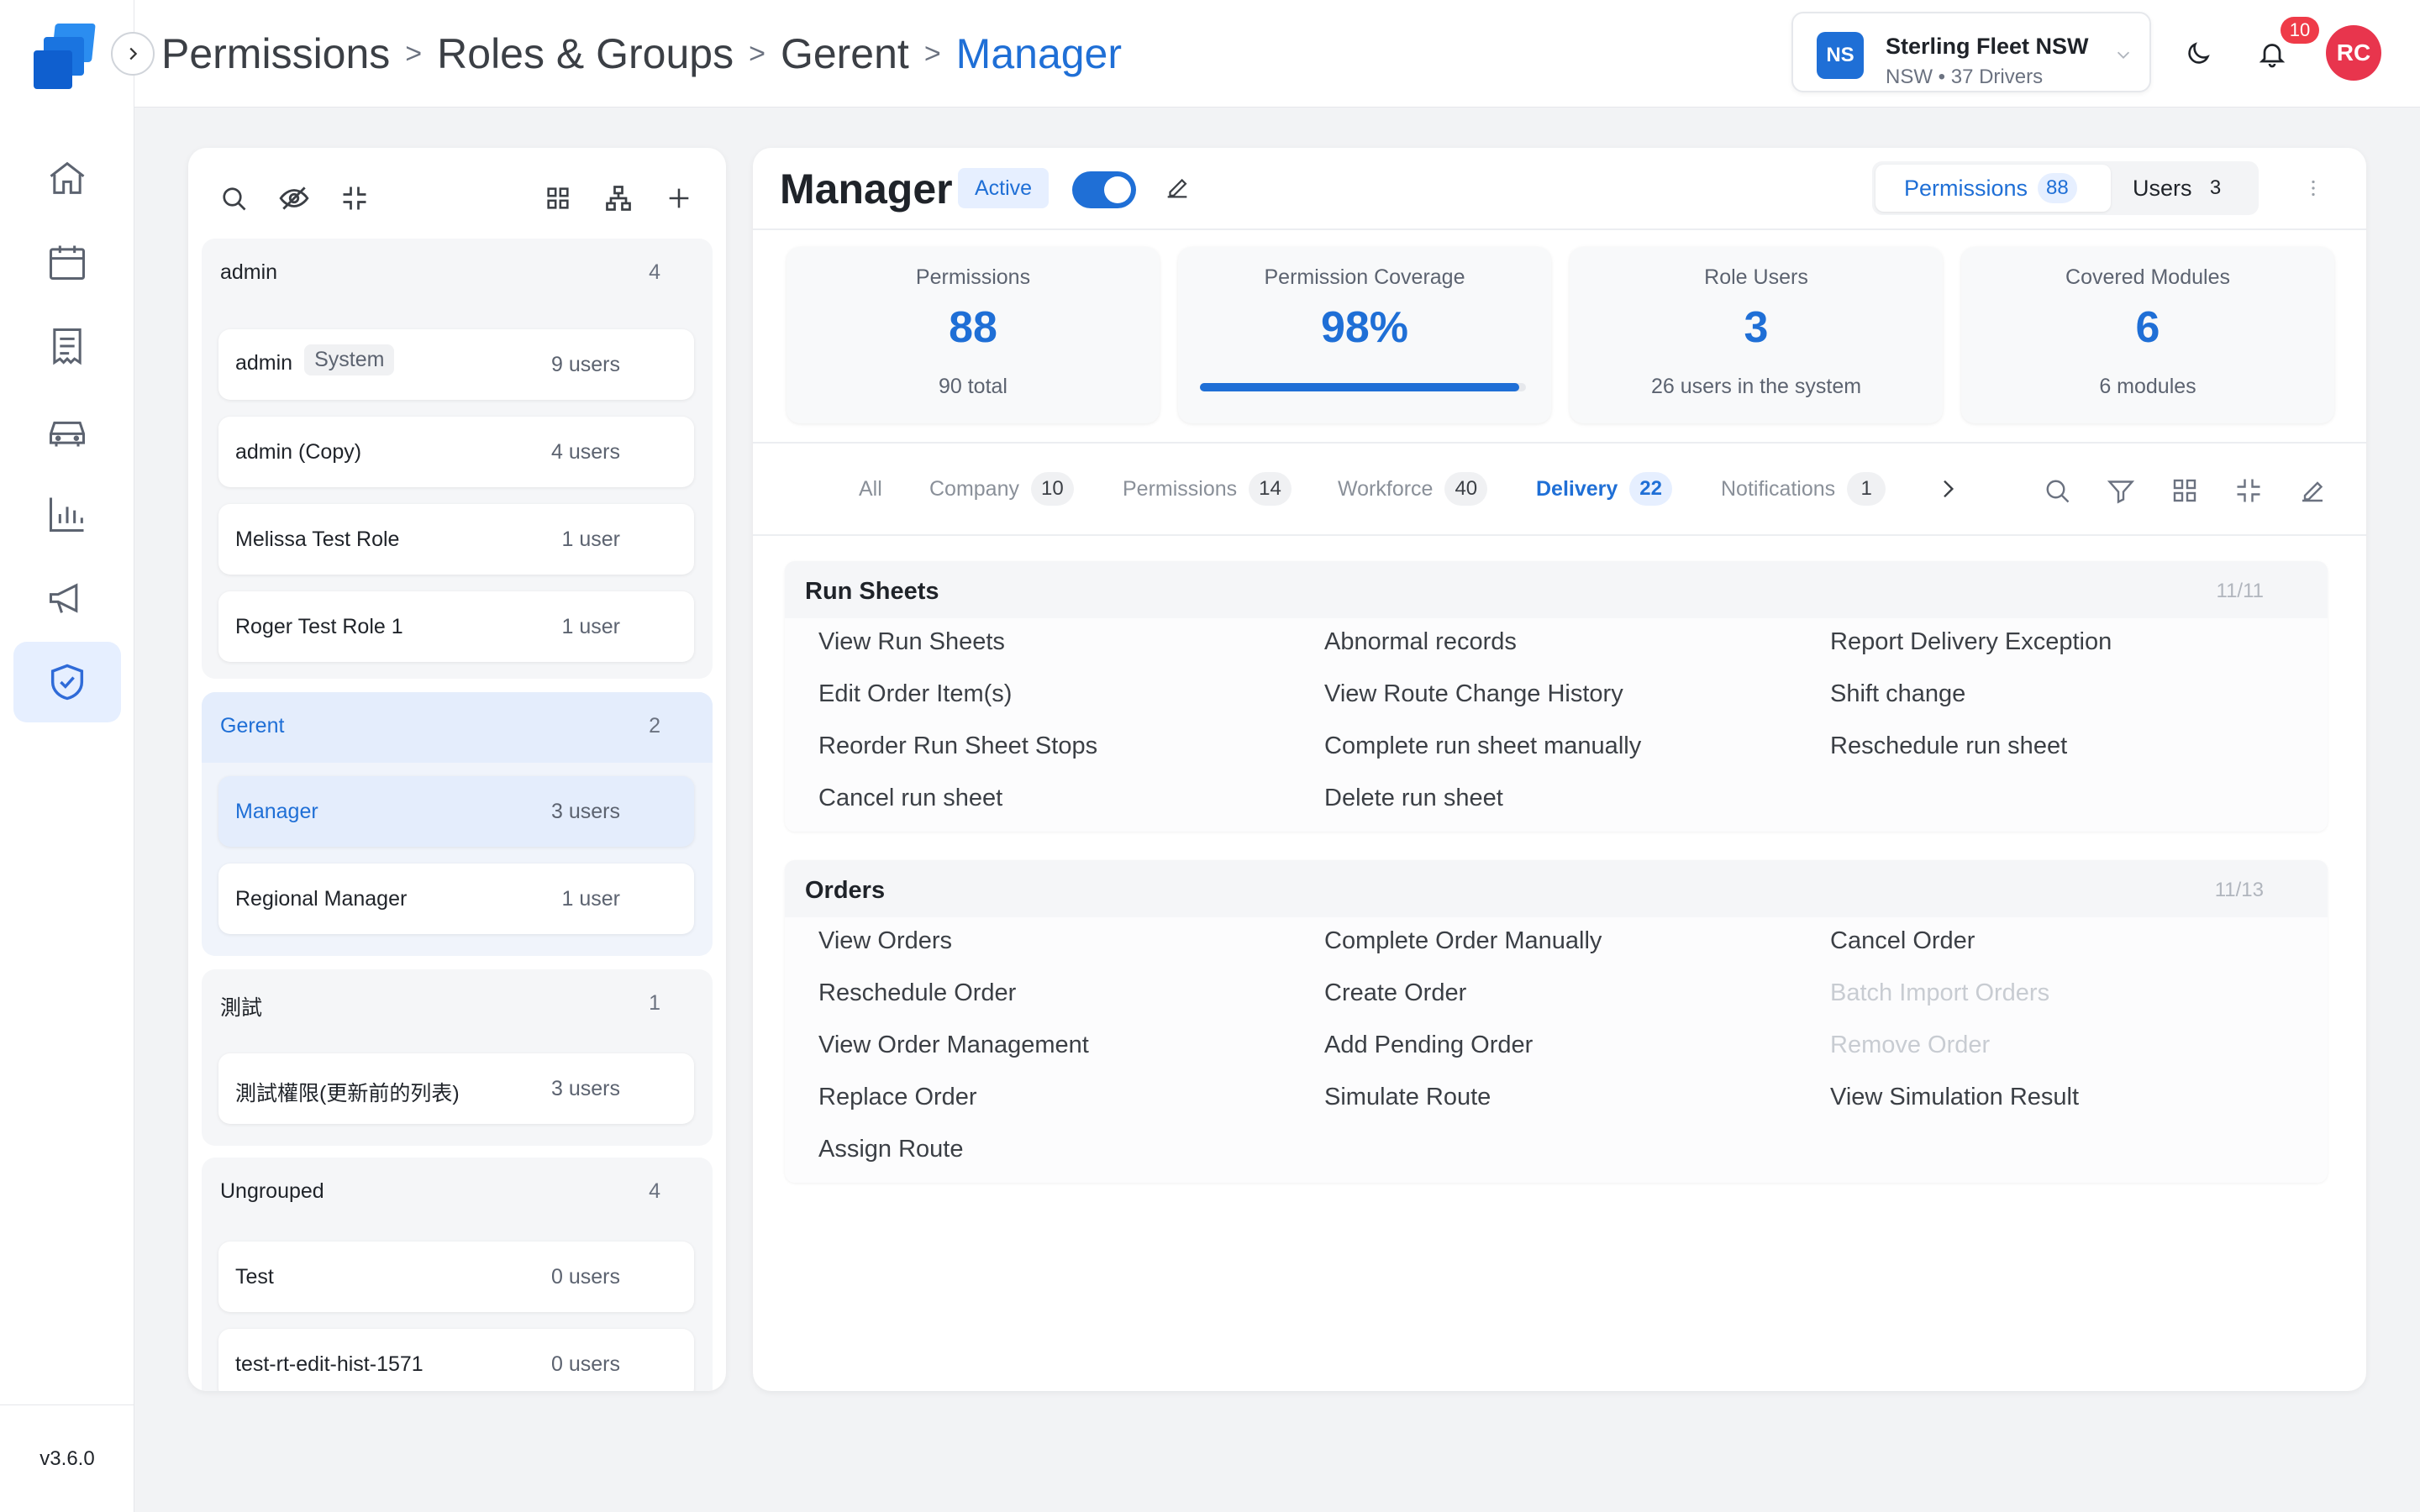  Describe the element at coordinates (1803, 489) in the screenshot. I see `tab-notifications: Notifications 1` at that location.